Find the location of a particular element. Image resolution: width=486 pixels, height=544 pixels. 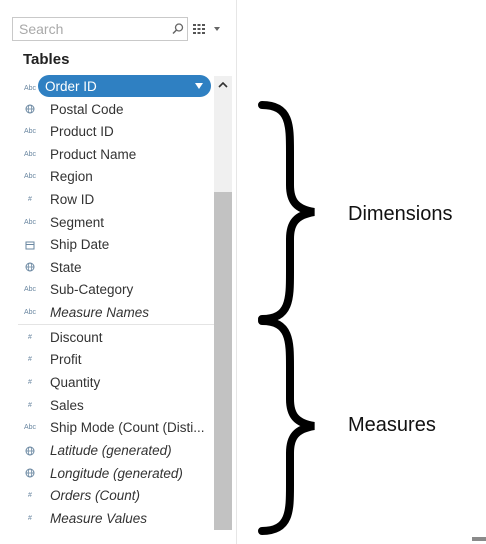

field-label: Latitude (generated) is located at coordinates (111, 450).